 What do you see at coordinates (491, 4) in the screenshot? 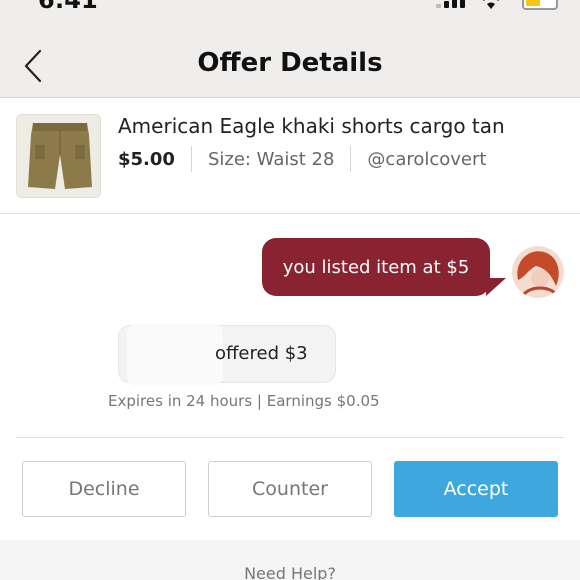
I see `wifi-icon` at bounding box center [491, 4].